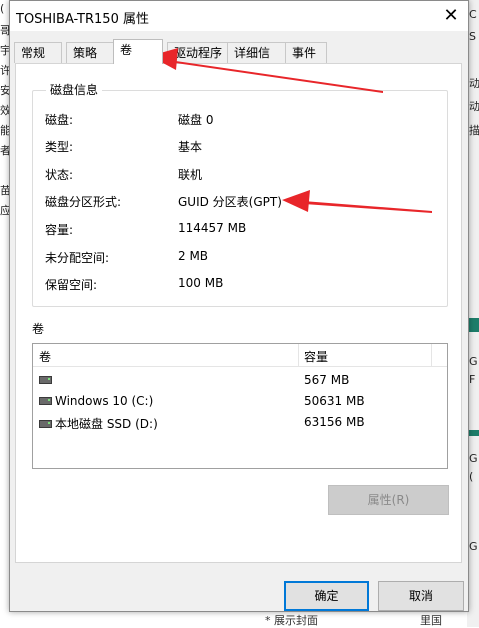  What do you see at coordinates (104, 401) in the screenshot?
I see `volume-name: Windows 10 (C:)` at bounding box center [104, 401].